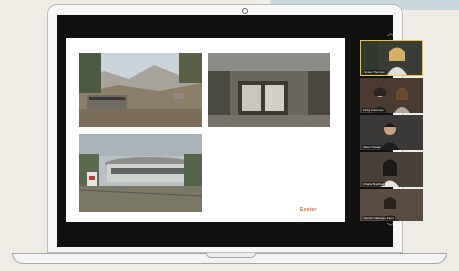 Image resolution: width=459 pixels, height=271 pixels. What do you see at coordinates (245, 11) in the screenshot?
I see `webcam-icon` at bounding box center [245, 11].